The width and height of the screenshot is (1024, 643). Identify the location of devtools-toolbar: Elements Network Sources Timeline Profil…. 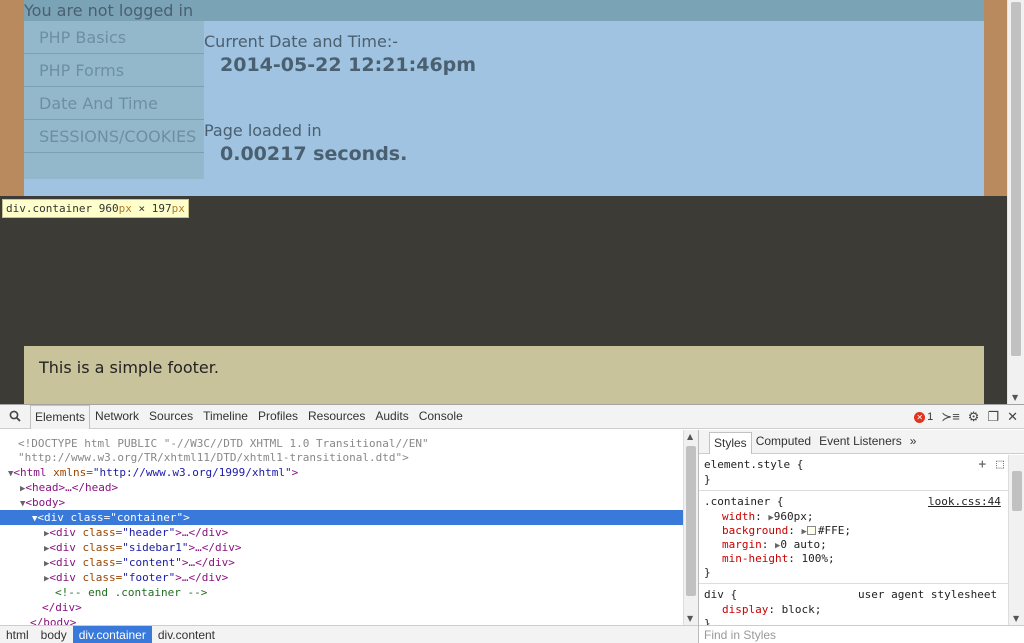
(512, 417).